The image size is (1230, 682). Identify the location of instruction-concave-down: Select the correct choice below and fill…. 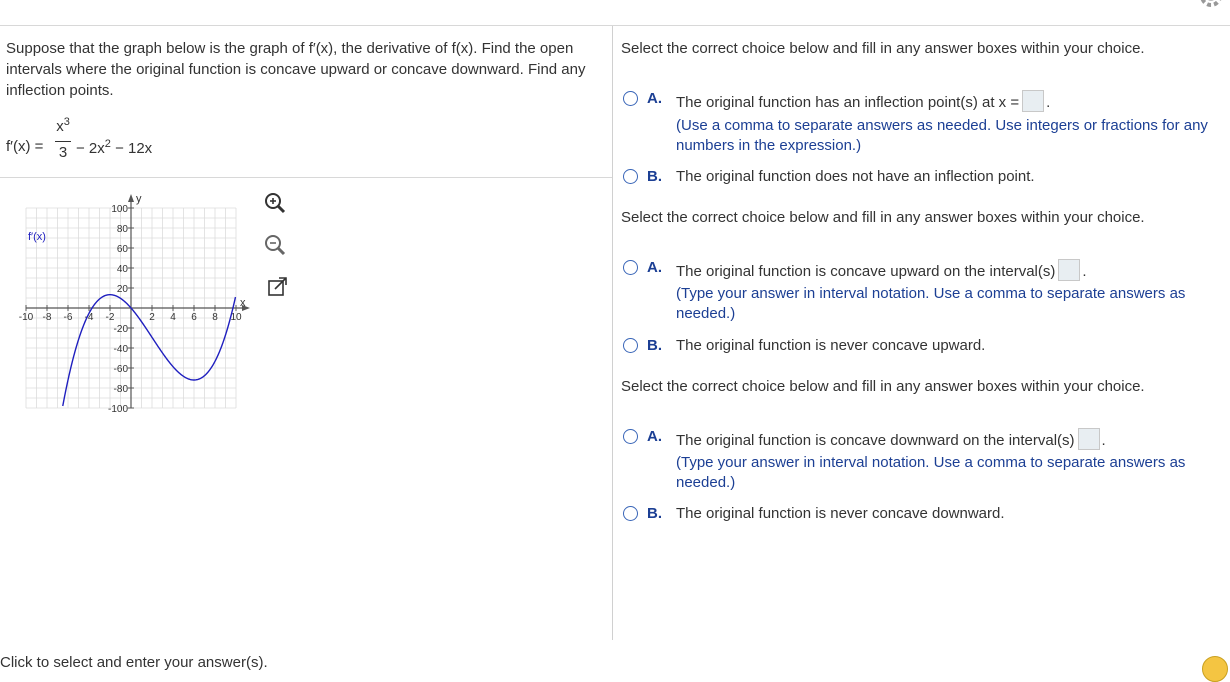
(883, 386).